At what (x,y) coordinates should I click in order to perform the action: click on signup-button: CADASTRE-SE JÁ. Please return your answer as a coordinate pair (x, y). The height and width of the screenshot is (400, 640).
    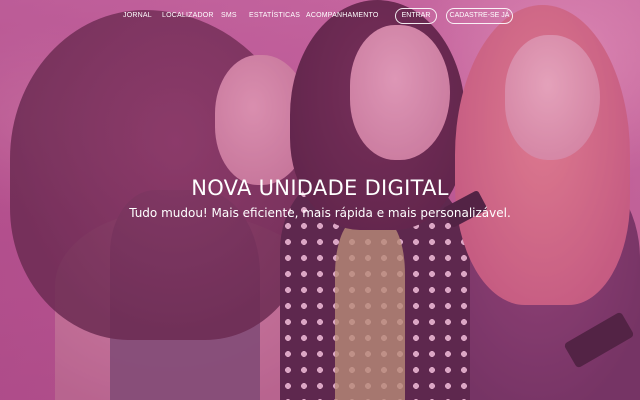
    Looking at the image, I should click on (479, 16).